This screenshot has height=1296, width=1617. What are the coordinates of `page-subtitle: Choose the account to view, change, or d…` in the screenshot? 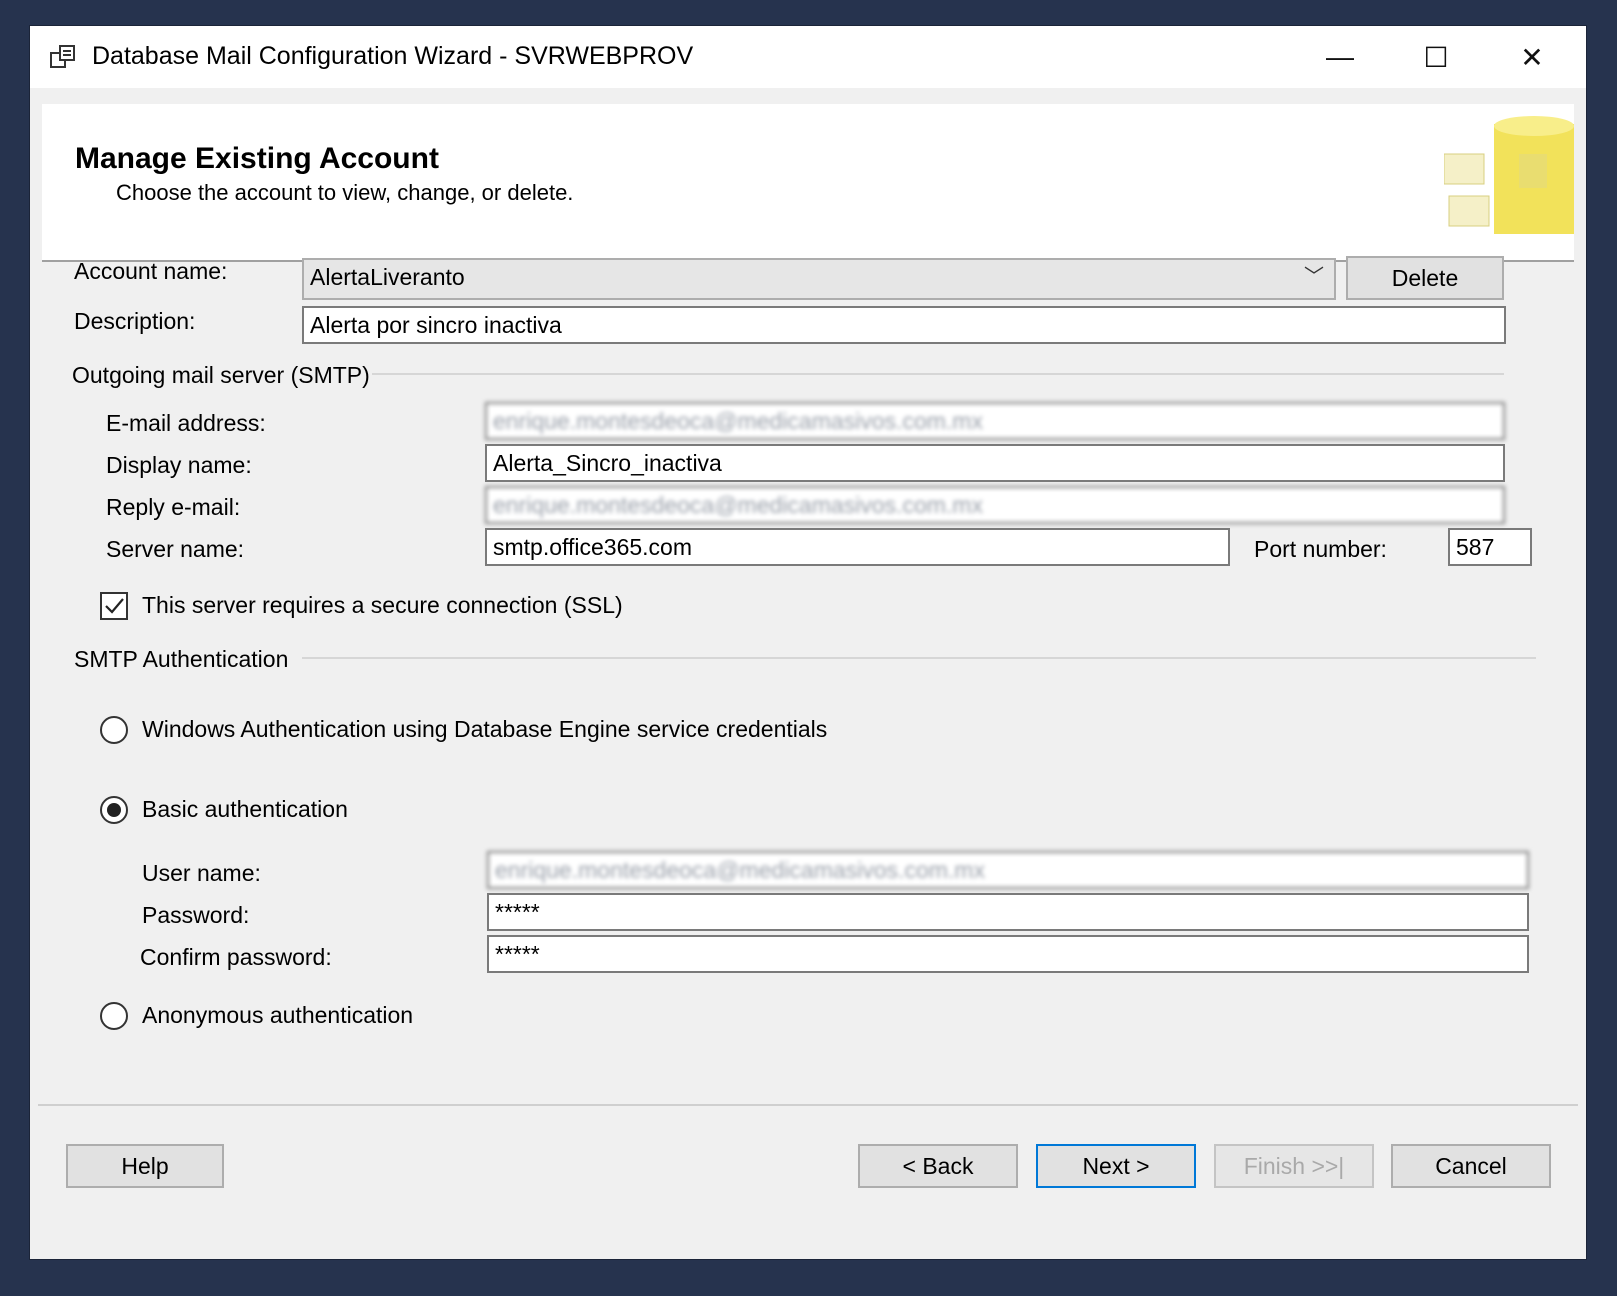 It's located at (345, 192).